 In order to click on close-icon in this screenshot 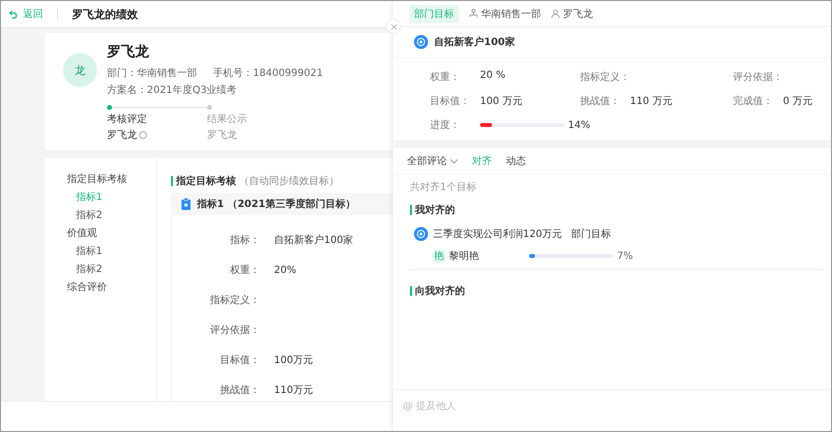, I will do `click(393, 27)`.